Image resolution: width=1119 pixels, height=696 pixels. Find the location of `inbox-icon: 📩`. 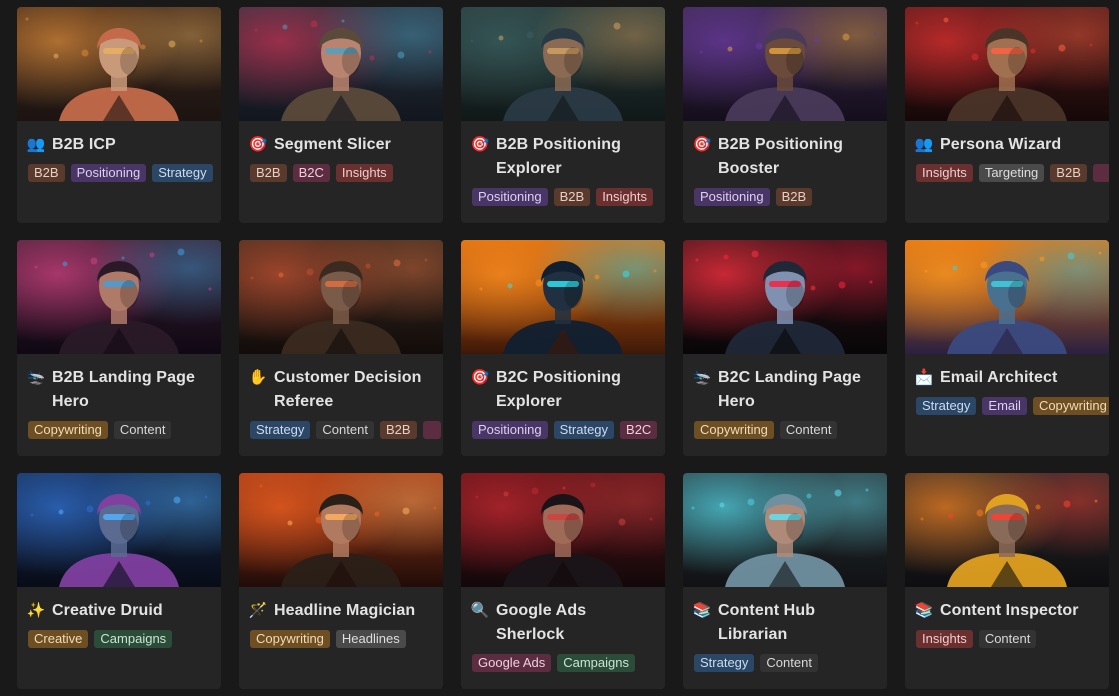

inbox-icon: 📩 is located at coordinates (924, 377).